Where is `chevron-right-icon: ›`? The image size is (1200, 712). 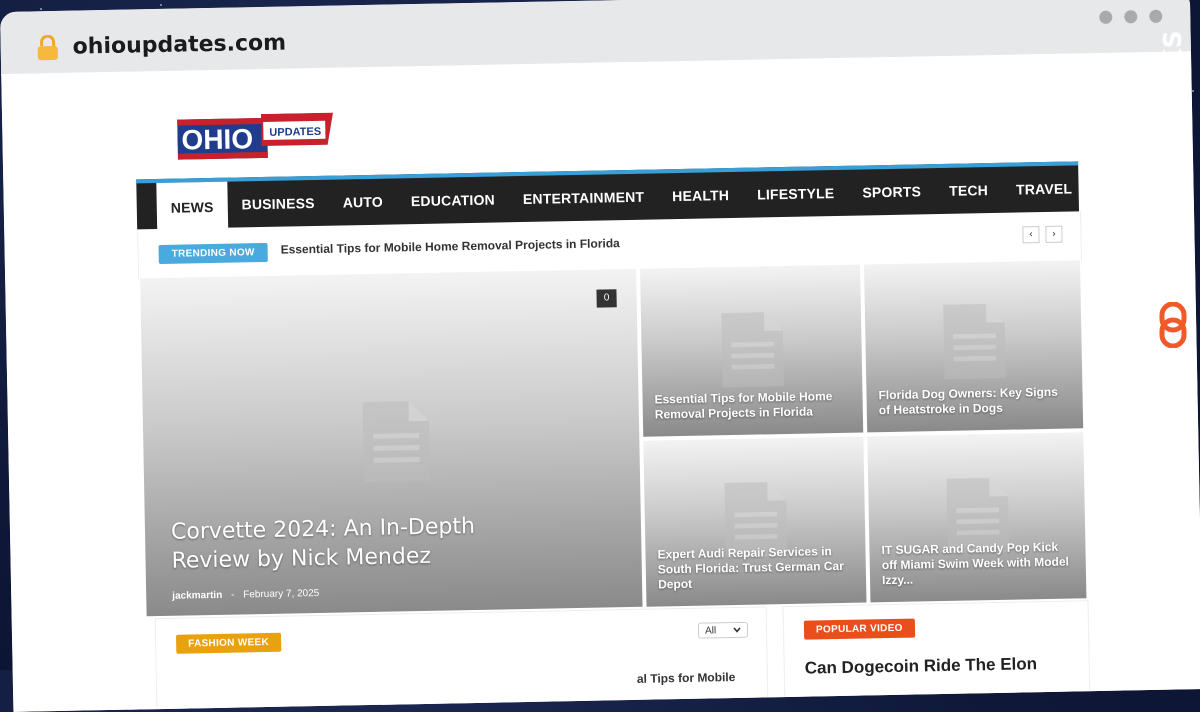
chevron-right-icon: › is located at coordinates (1054, 234).